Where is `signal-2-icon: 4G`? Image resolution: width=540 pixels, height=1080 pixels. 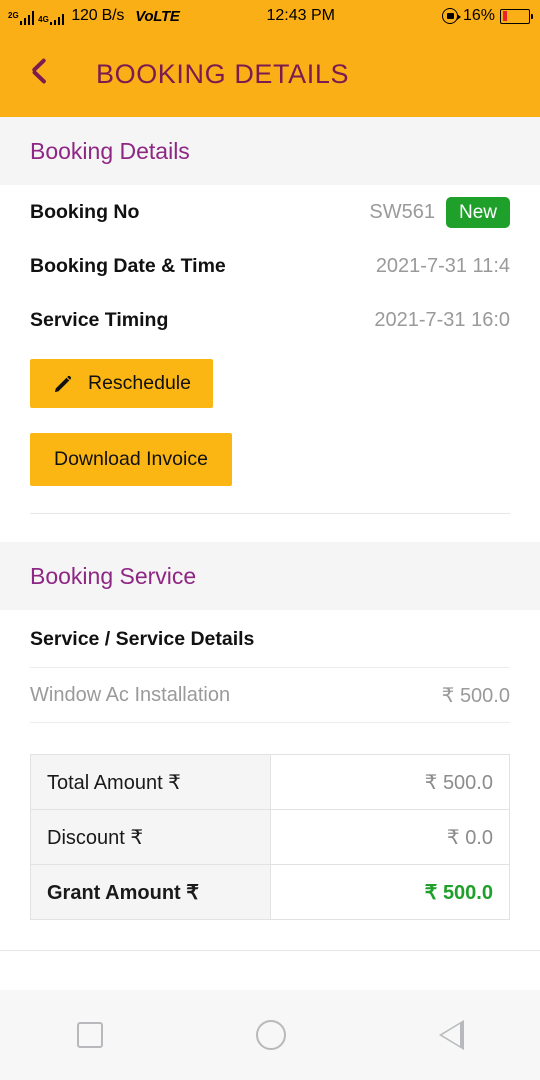
signal-2-icon: 4G is located at coordinates (51, 19).